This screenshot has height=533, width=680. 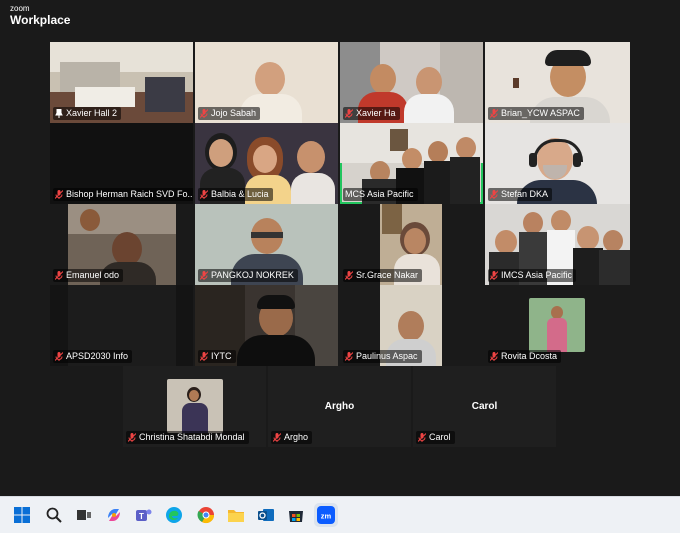 I want to click on participant-name-center: Carol, so click(x=484, y=406).